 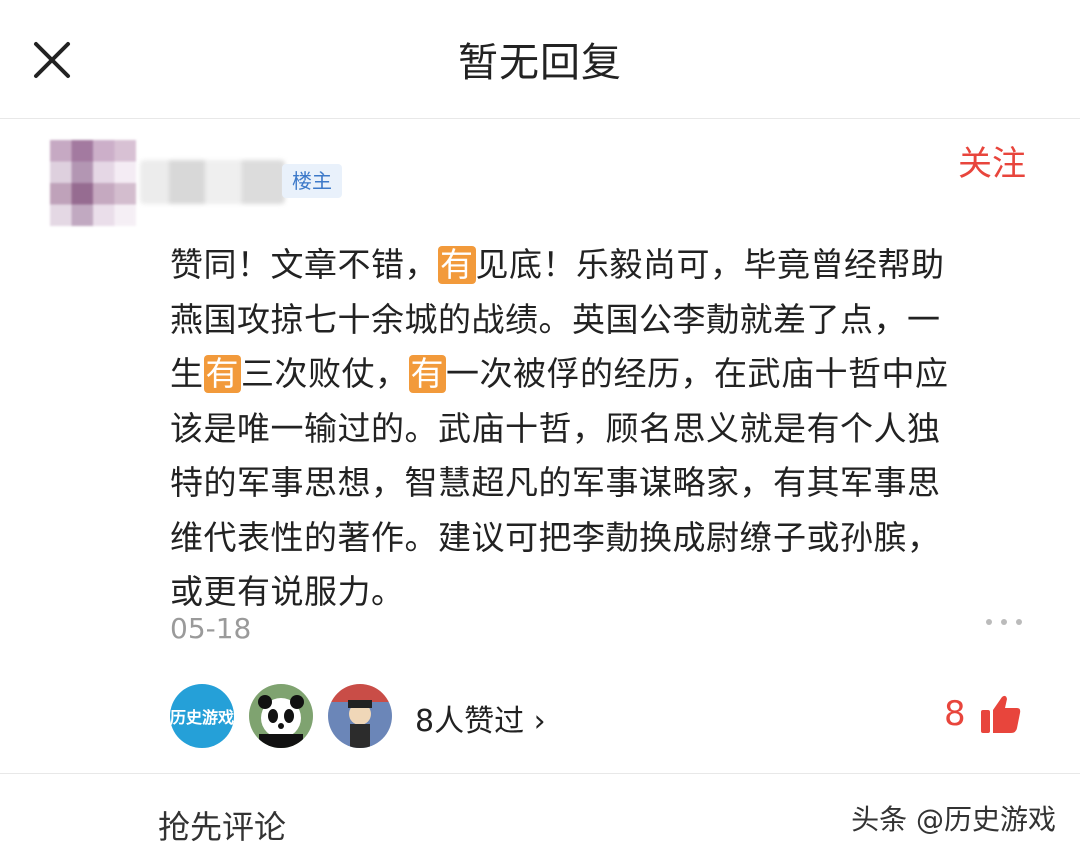 I want to click on comment-line: 或更有说服力。, so click(x=287, y=591).